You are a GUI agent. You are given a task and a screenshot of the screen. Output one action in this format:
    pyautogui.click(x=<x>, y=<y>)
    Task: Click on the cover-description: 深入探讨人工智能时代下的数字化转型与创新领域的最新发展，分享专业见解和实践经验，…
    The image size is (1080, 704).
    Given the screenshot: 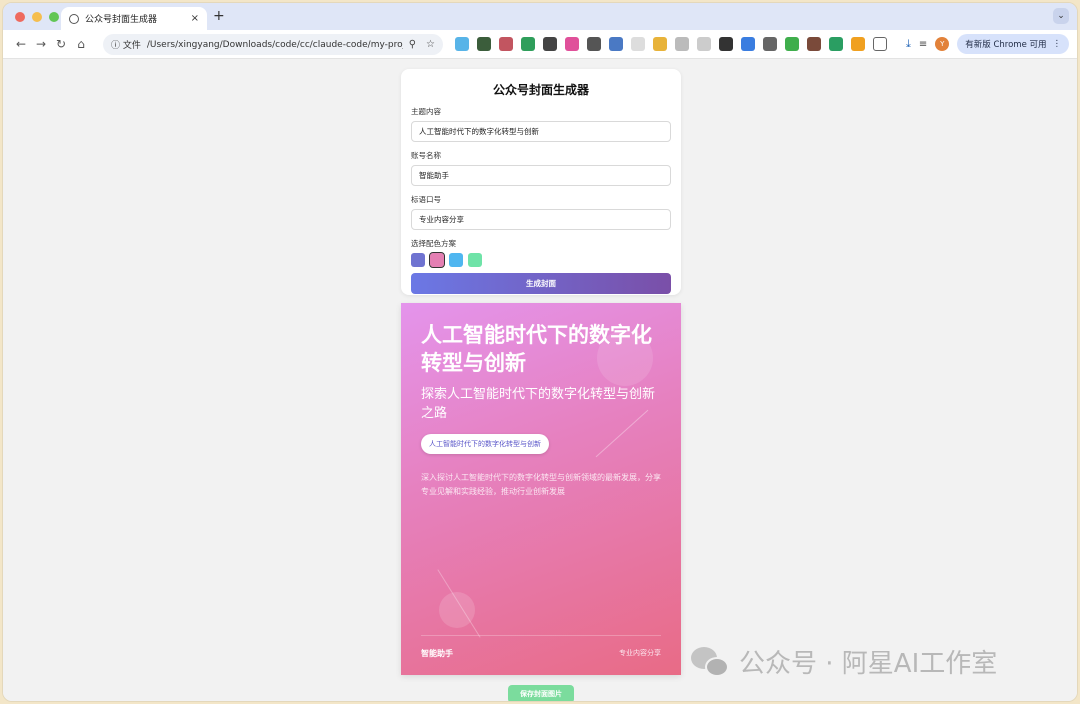 What is the action you would take?
    pyautogui.click(x=541, y=484)
    